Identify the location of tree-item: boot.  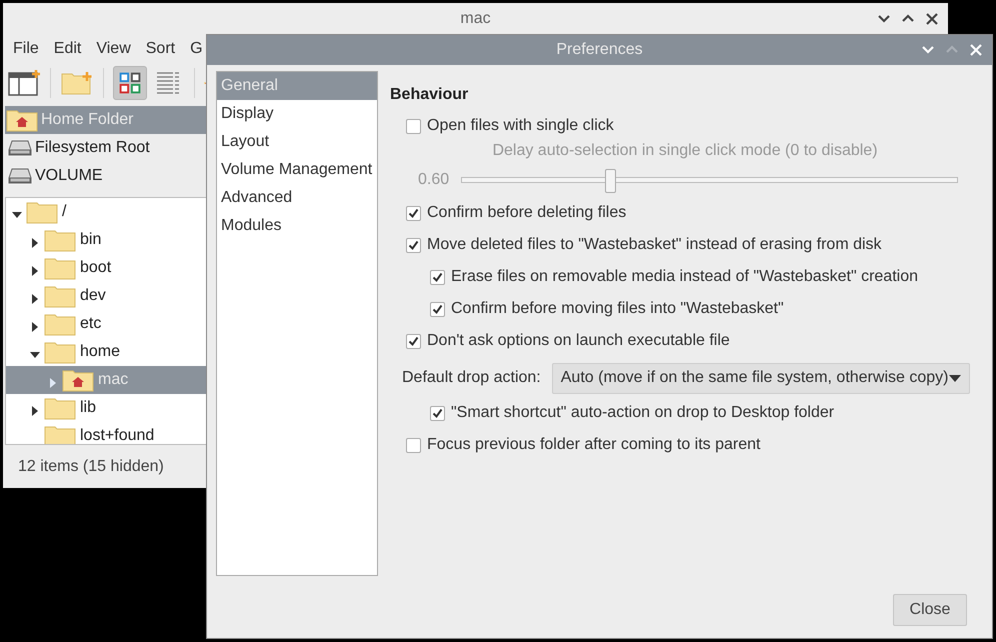
(106, 268).